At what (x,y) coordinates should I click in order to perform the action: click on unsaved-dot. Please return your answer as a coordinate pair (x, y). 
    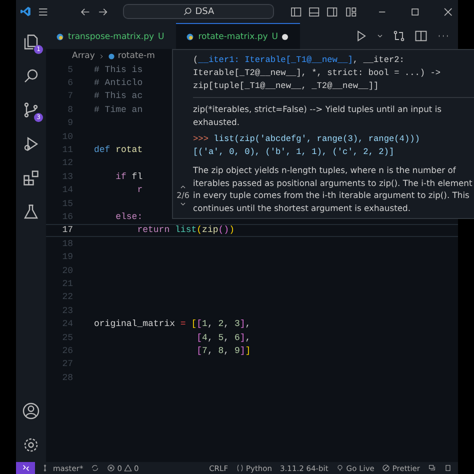
    Looking at the image, I should click on (285, 37).